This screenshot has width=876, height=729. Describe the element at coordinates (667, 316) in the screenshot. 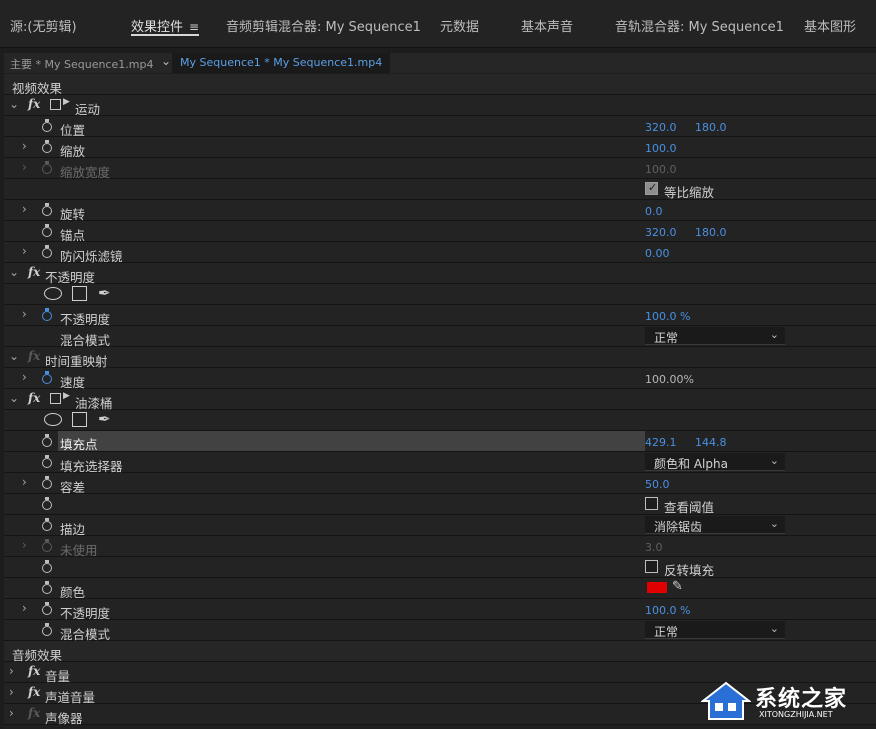

I see `opacity-value: 100.0 %` at that location.